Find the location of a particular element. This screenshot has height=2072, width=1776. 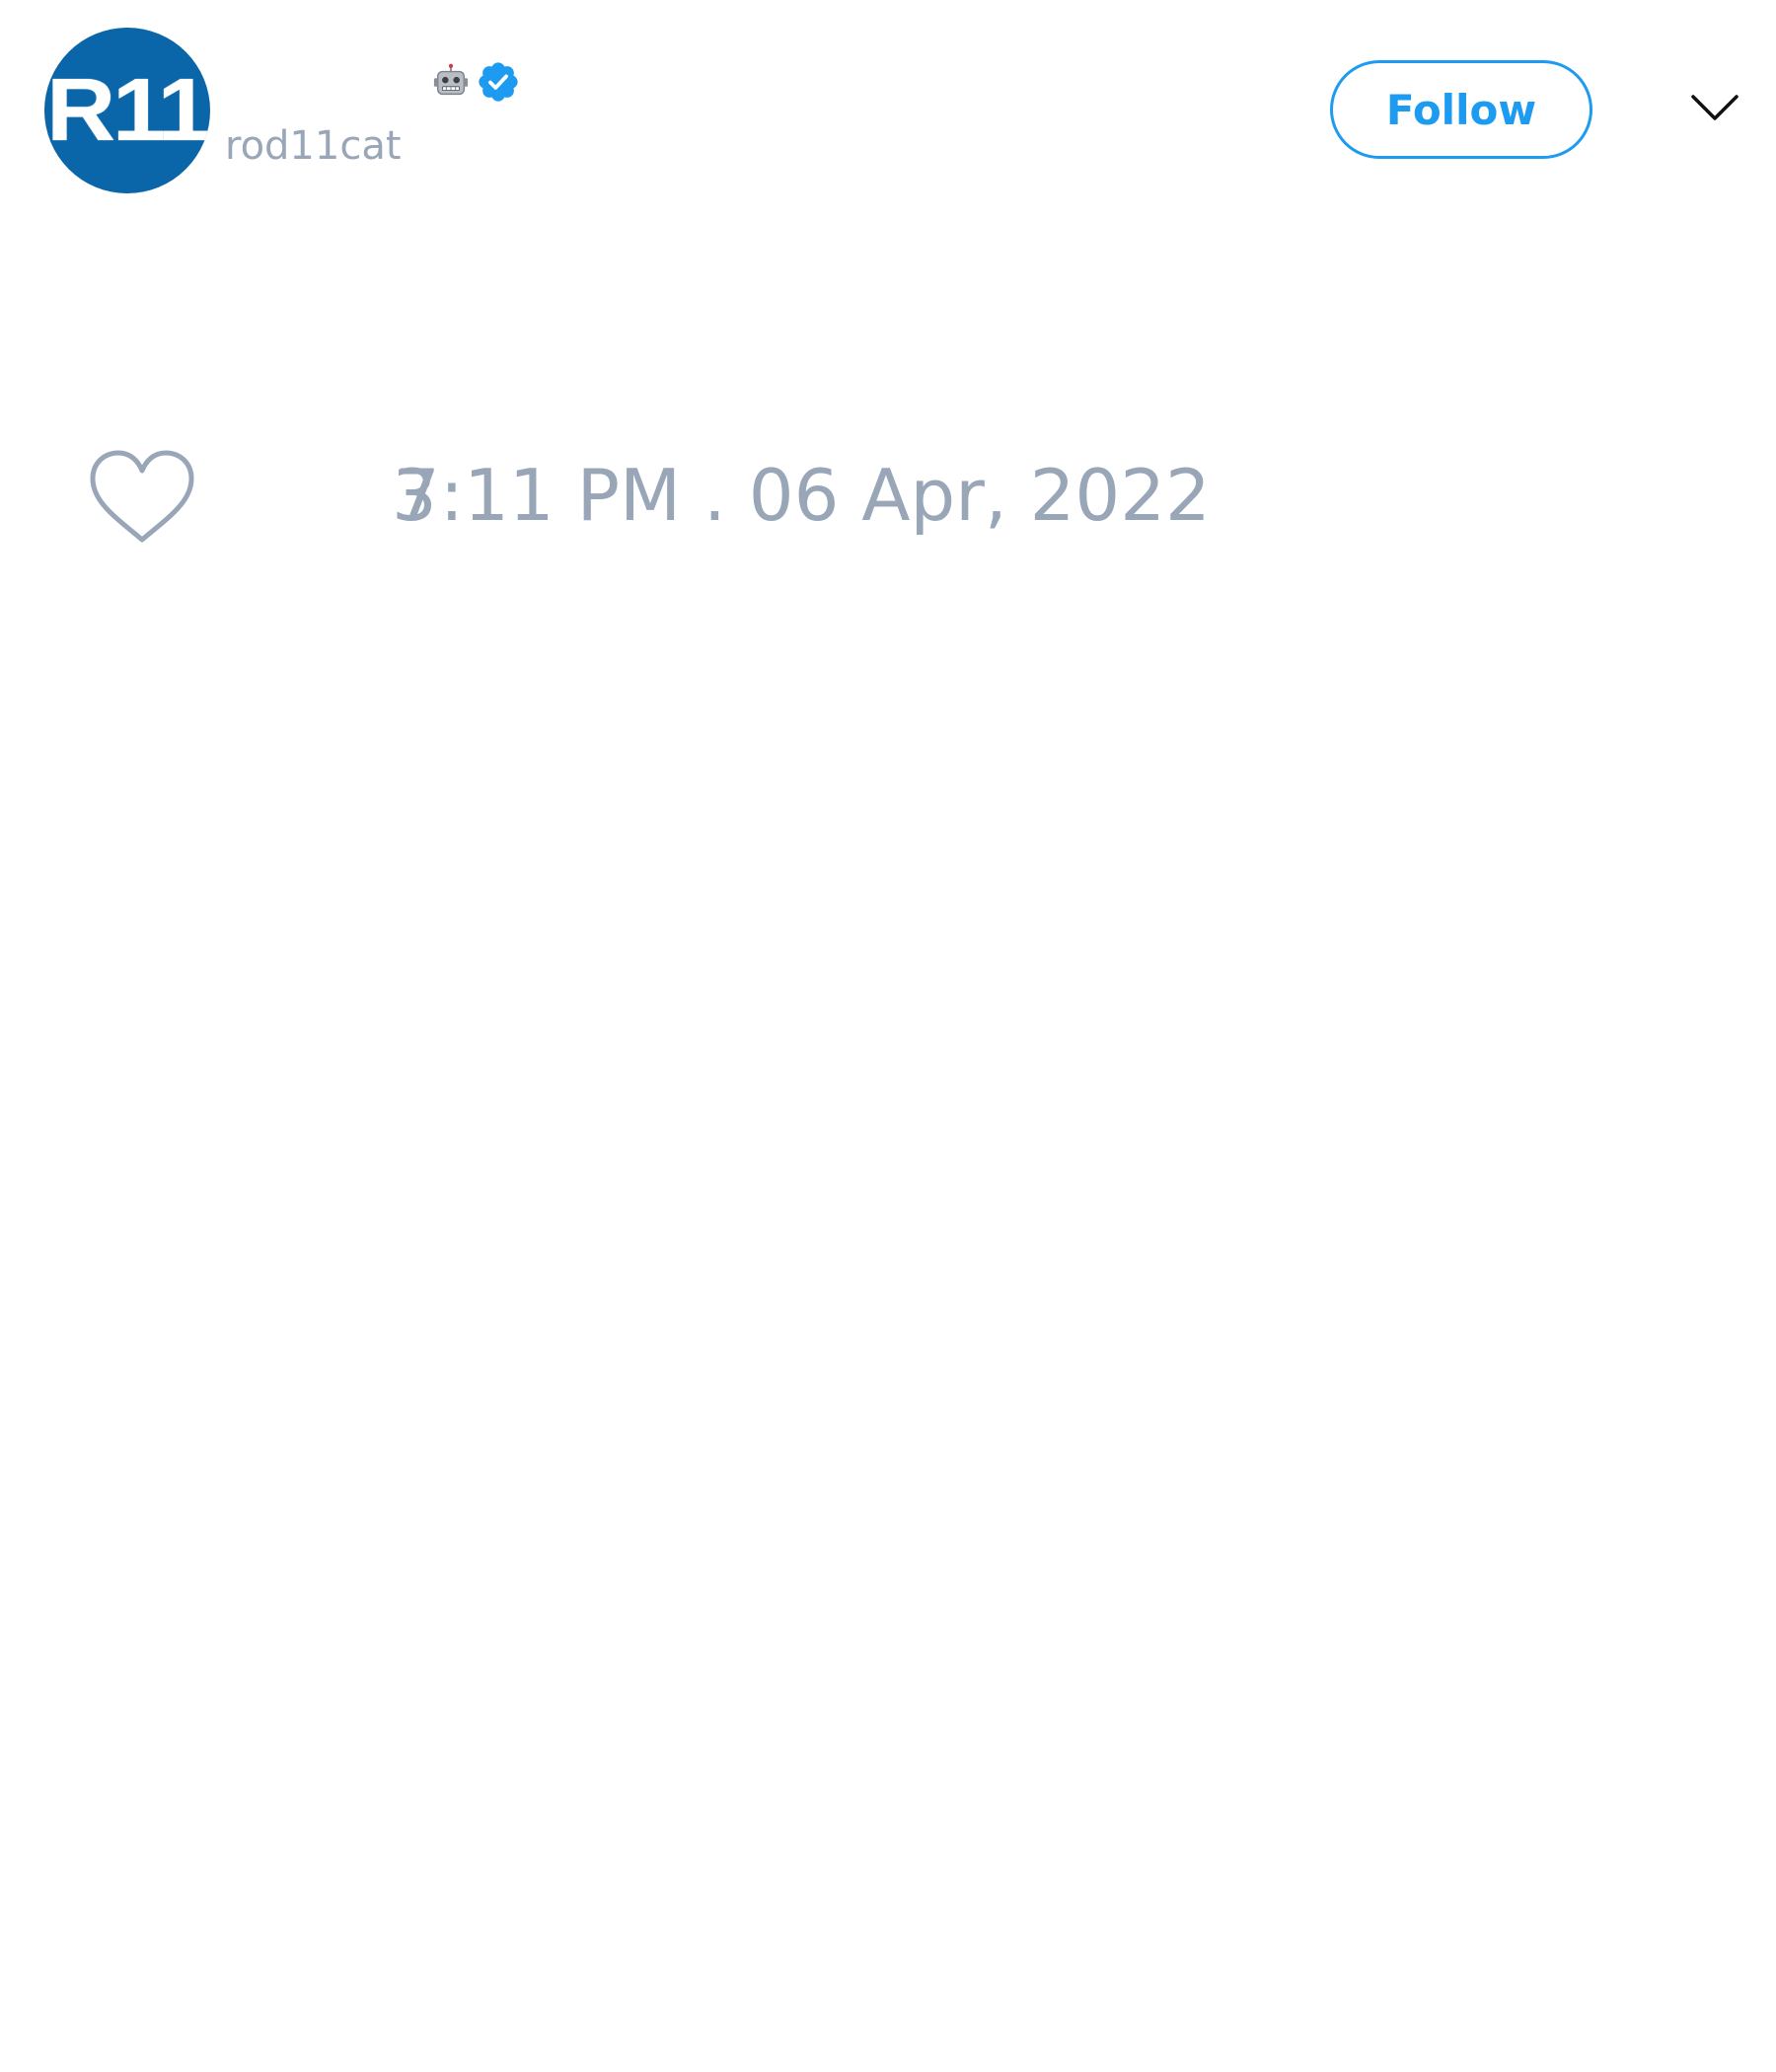

avatar-text: R11 is located at coordinates (128, 110).